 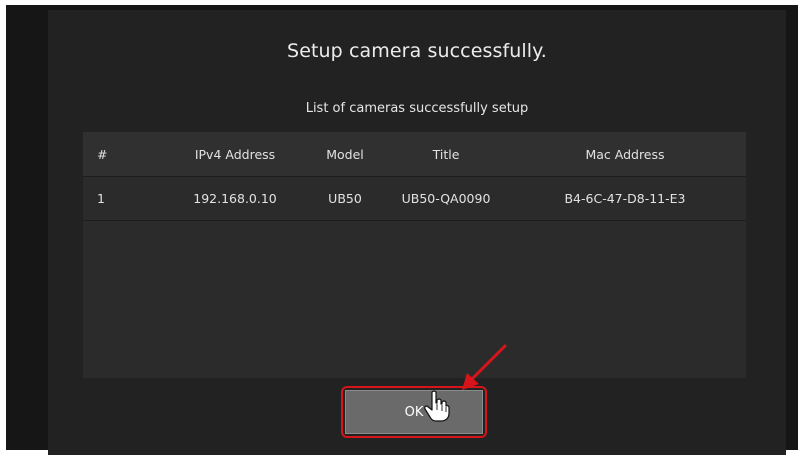 I want to click on cell-ipv4-address: 192.168.0.10, so click(x=235, y=198).